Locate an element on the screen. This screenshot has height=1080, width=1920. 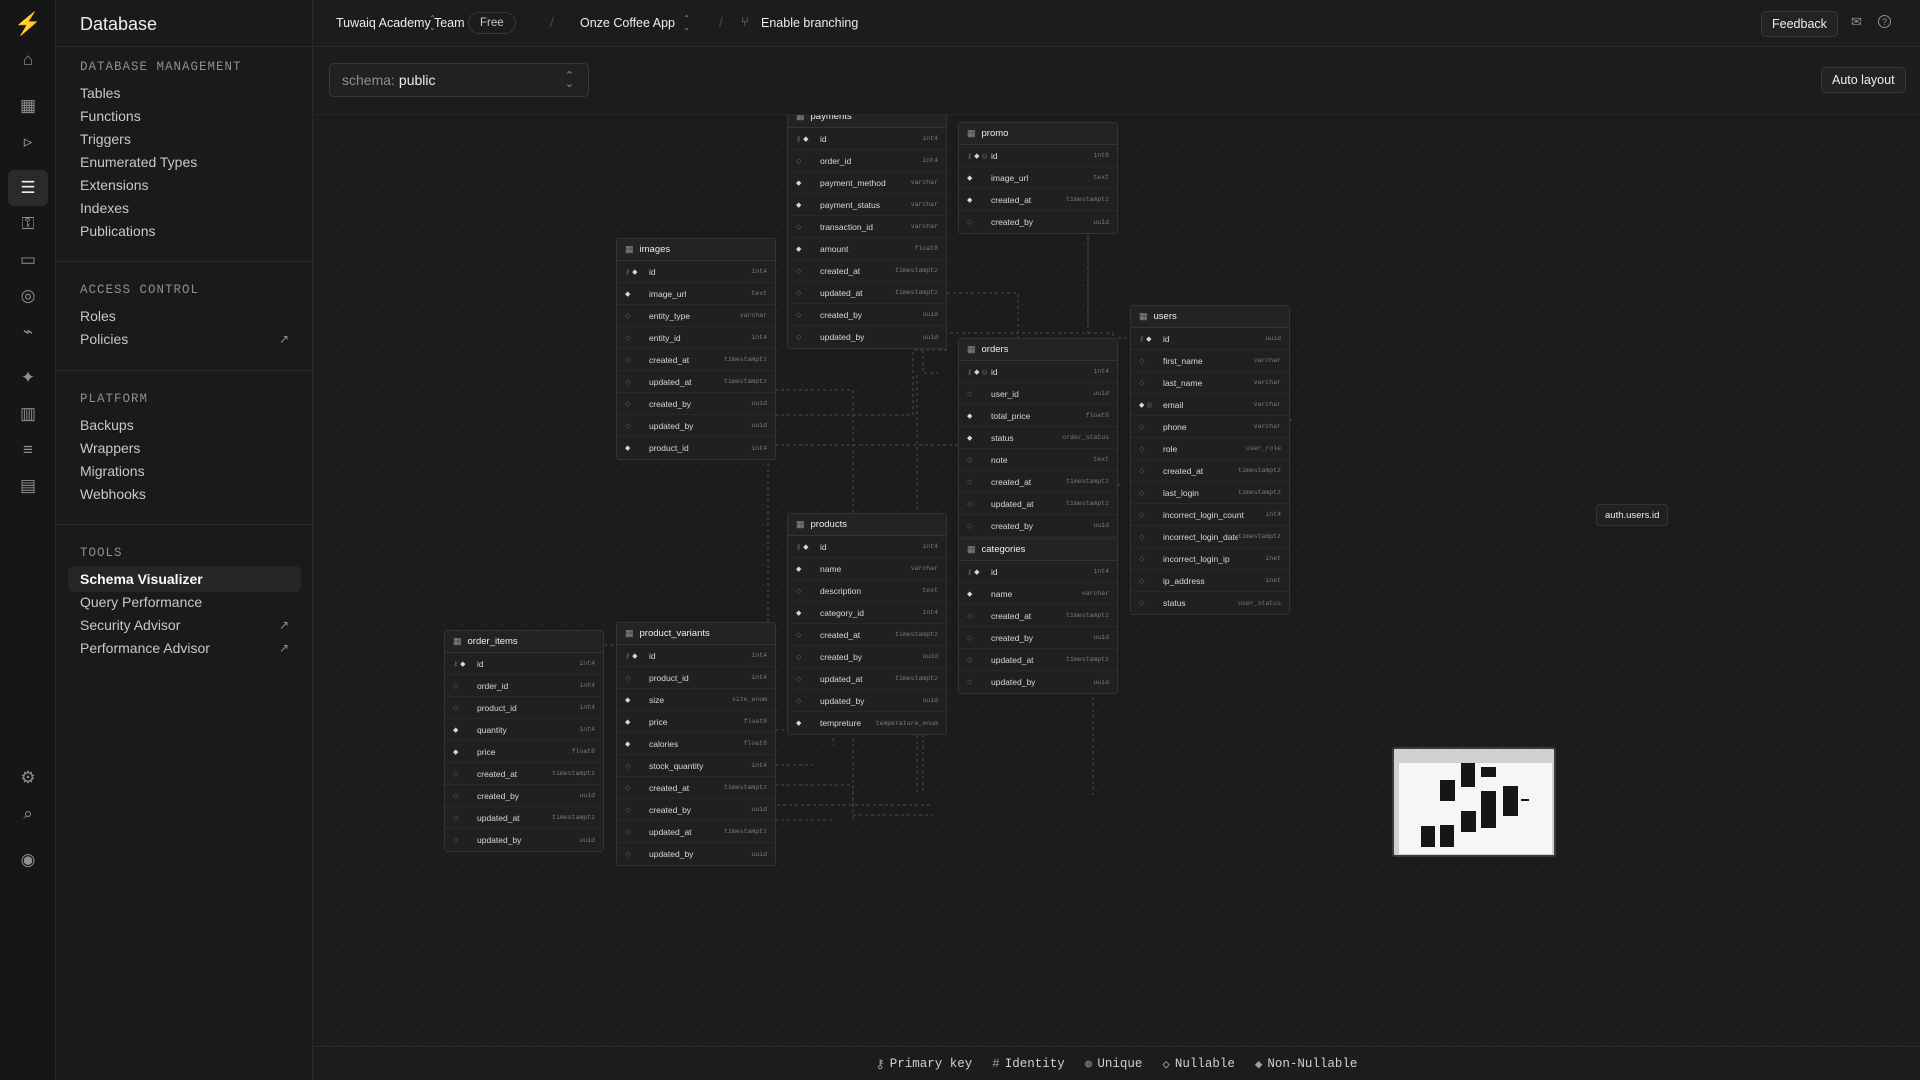
project-name: Onze Coffee App is located at coordinates (627, 23).